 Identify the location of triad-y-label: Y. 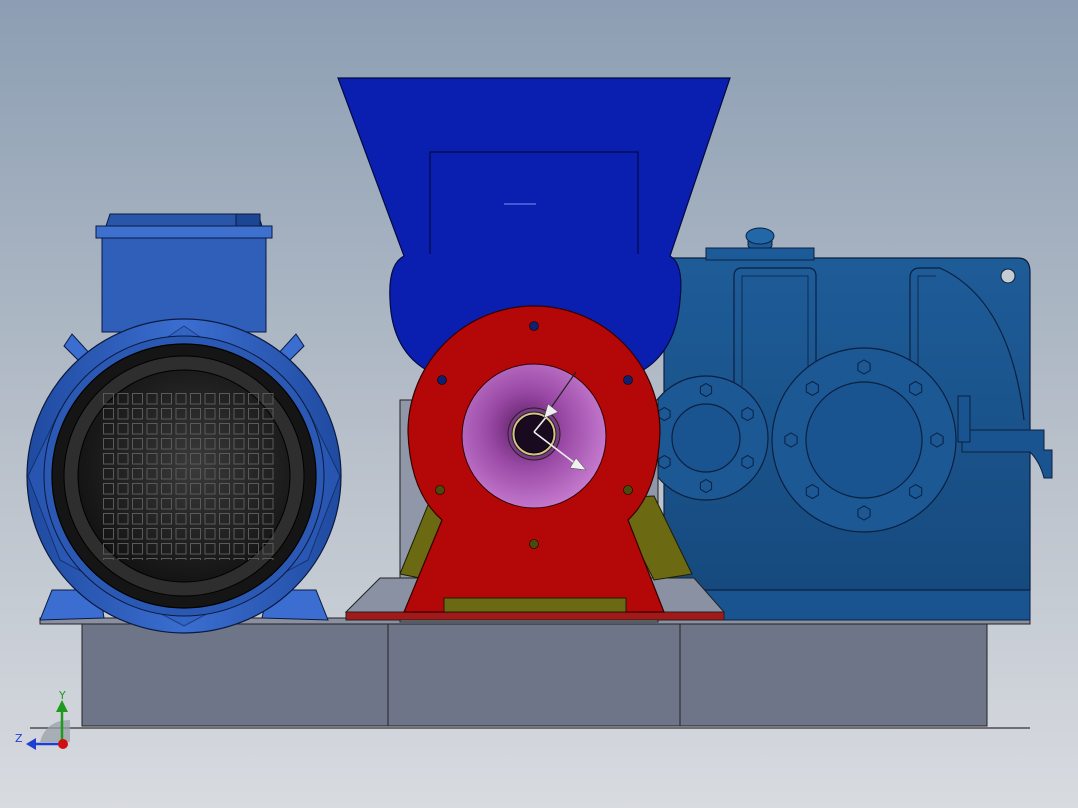
(62, 695).